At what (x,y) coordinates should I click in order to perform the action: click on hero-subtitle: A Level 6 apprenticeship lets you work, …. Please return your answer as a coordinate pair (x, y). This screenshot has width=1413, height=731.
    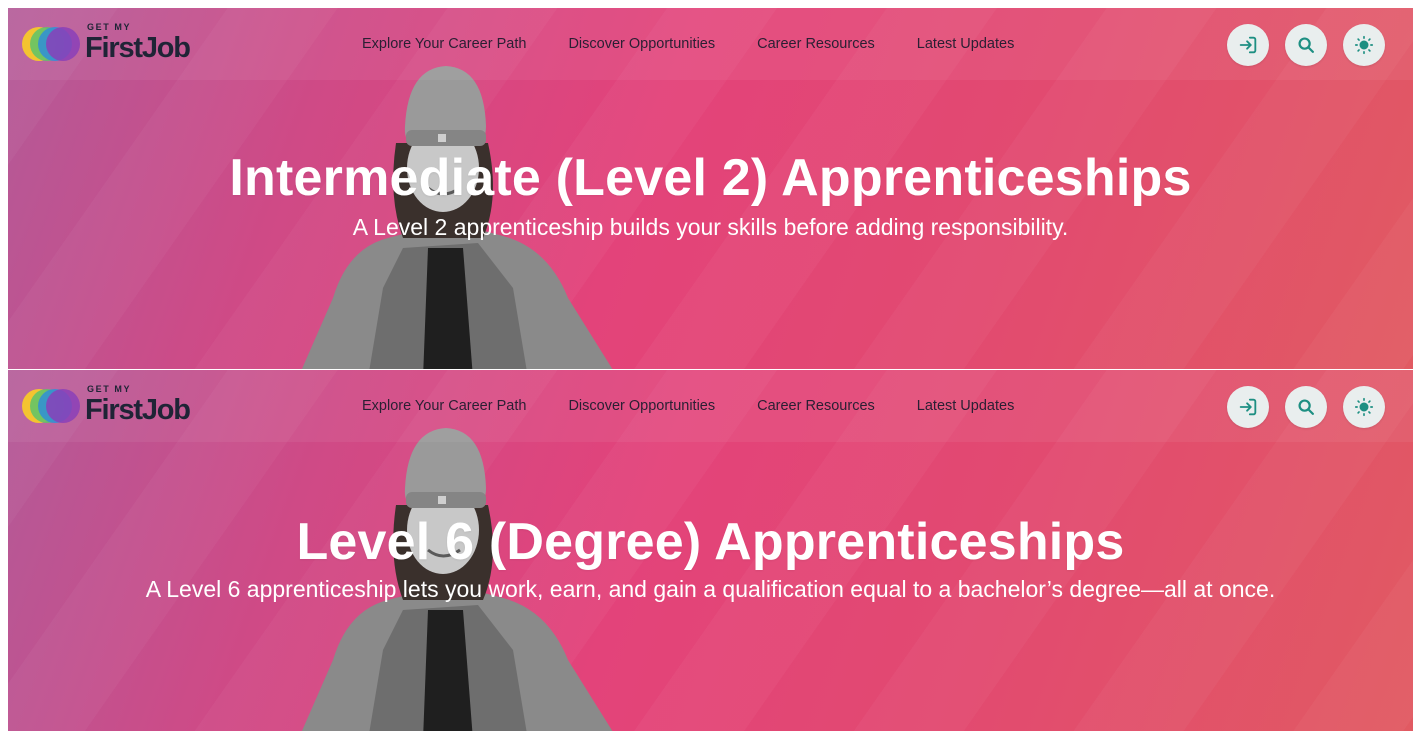
    Looking at the image, I should click on (710, 589).